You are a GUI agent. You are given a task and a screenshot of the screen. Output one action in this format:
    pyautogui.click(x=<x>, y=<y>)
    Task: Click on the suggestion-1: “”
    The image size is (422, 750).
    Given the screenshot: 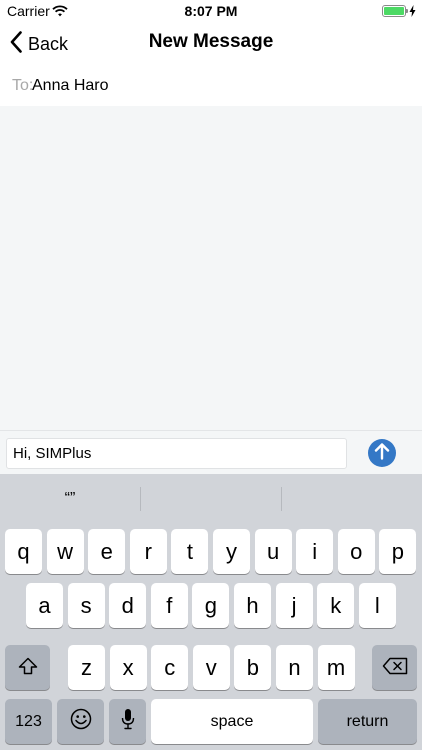 What is the action you would take?
    pyautogui.click(x=70, y=499)
    